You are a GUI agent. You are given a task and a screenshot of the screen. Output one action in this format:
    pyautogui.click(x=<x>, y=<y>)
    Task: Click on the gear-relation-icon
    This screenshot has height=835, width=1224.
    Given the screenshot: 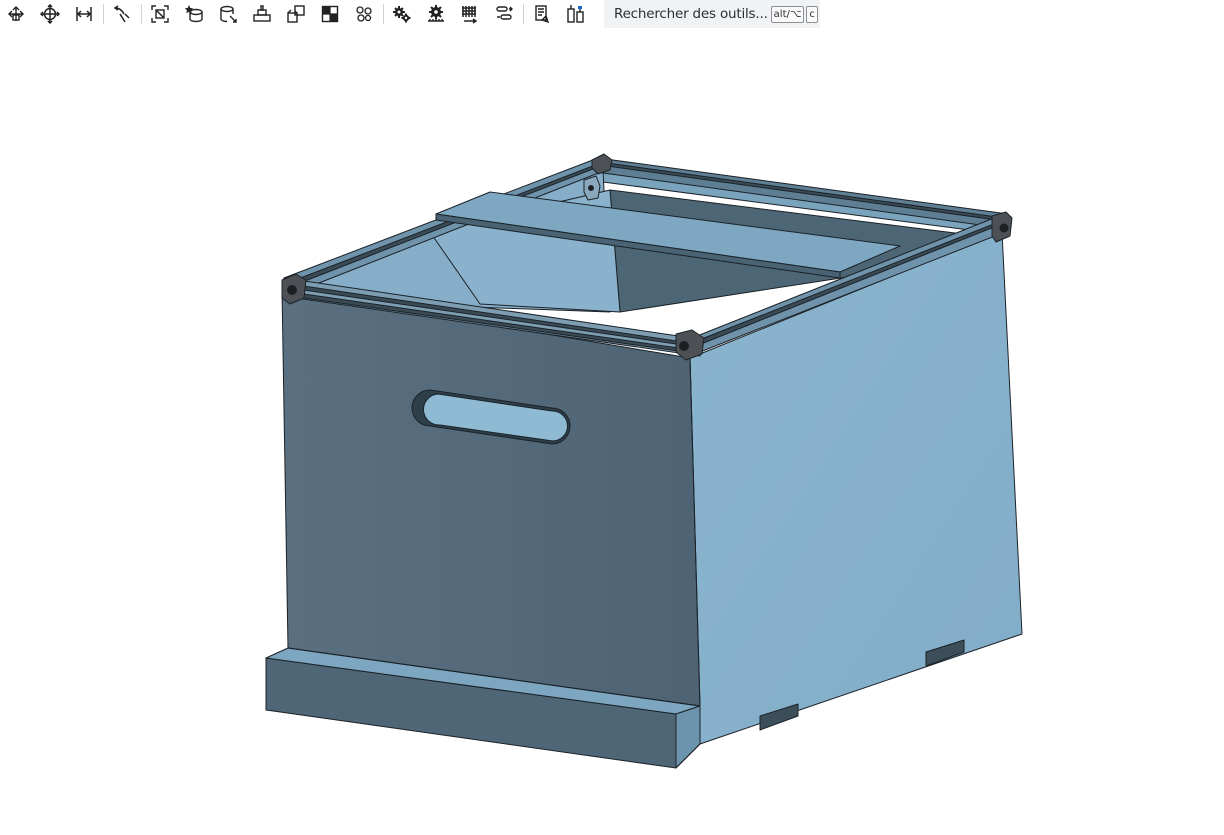 What is the action you would take?
    pyautogui.click(x=402, y=14)
    